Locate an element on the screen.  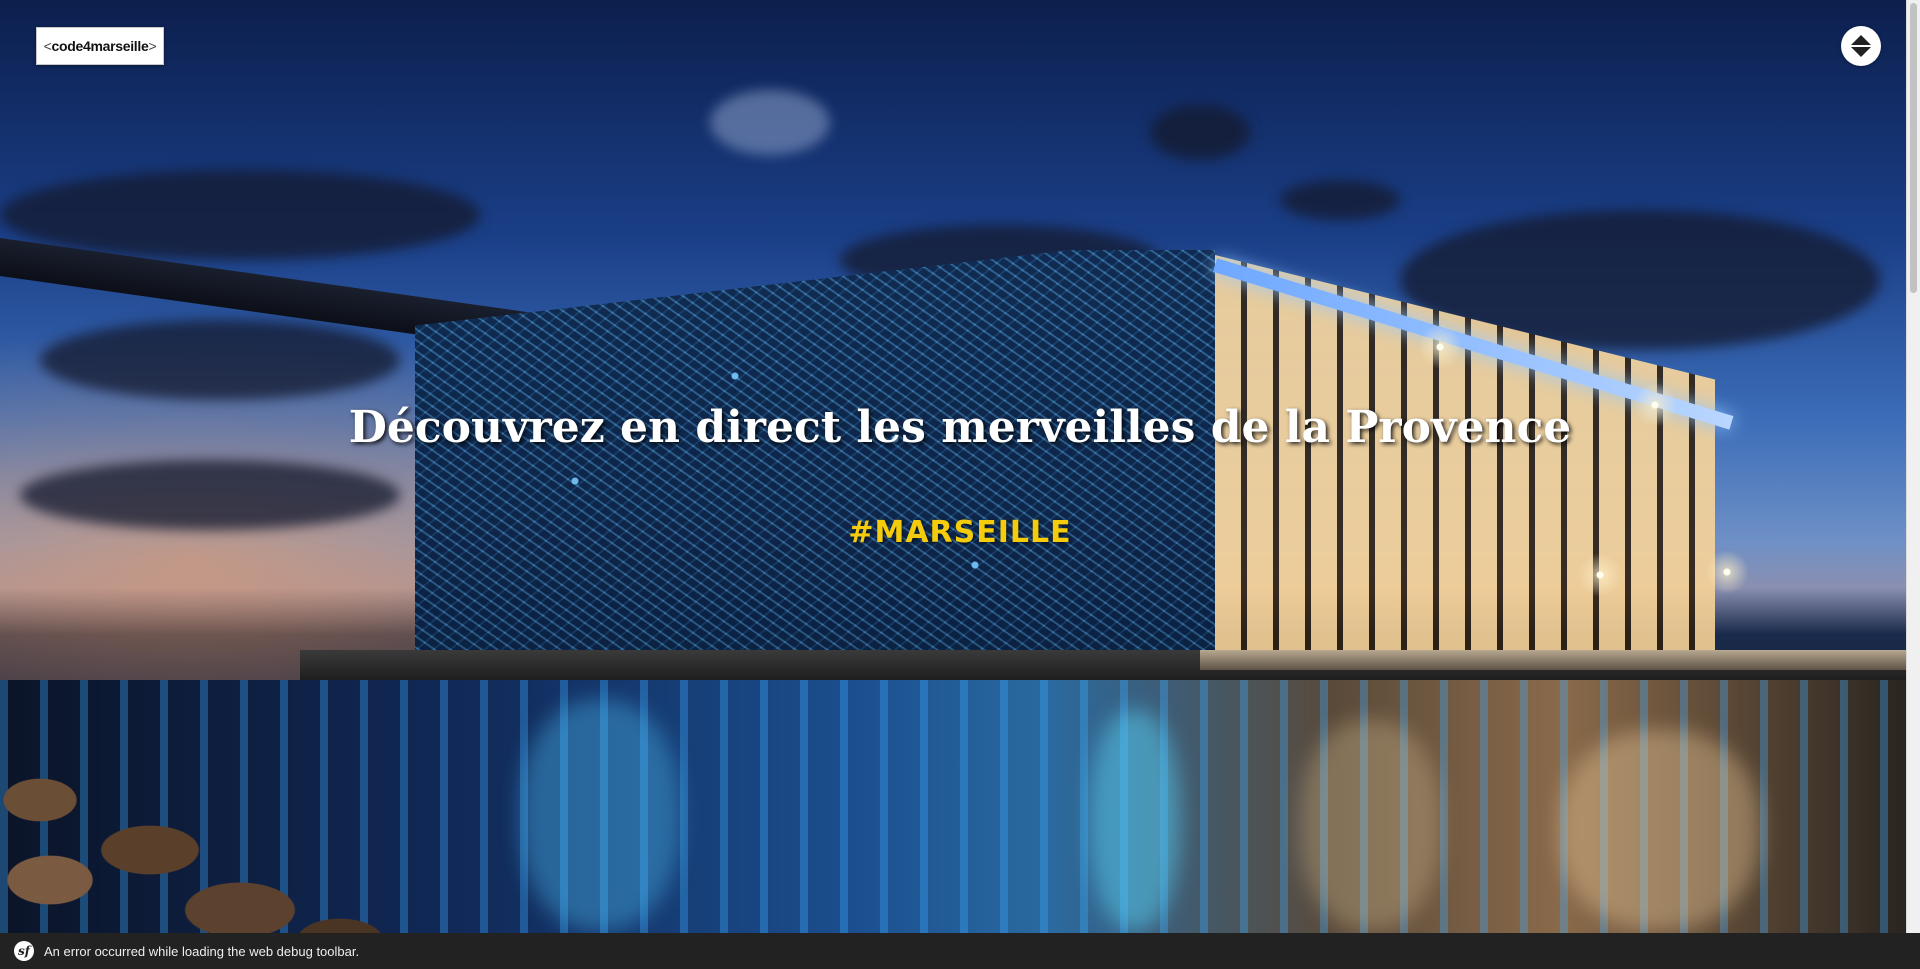
site-logo: <code4marseille> is located at coordinates (100, 46).